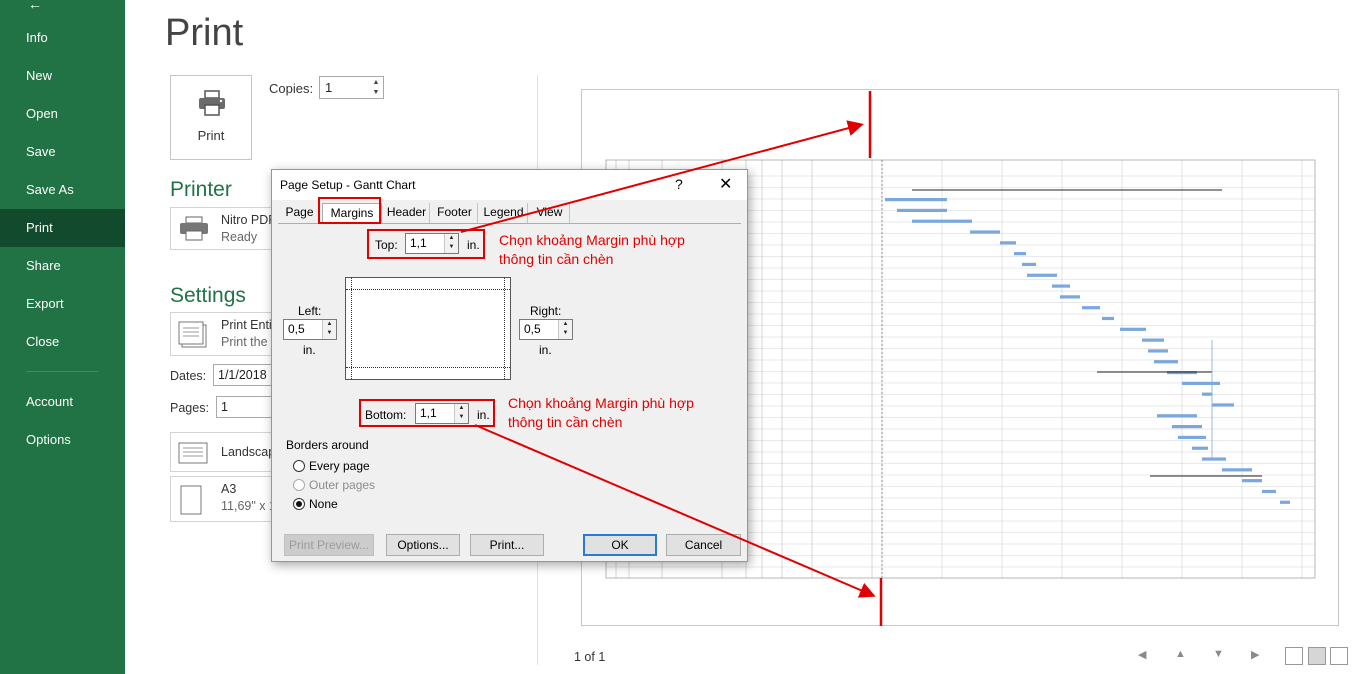  What do you see at coordinates (62, 190) in the screenshot?
I see `sidebar-item-save-as: Save As` at bounding box center [62, 190].